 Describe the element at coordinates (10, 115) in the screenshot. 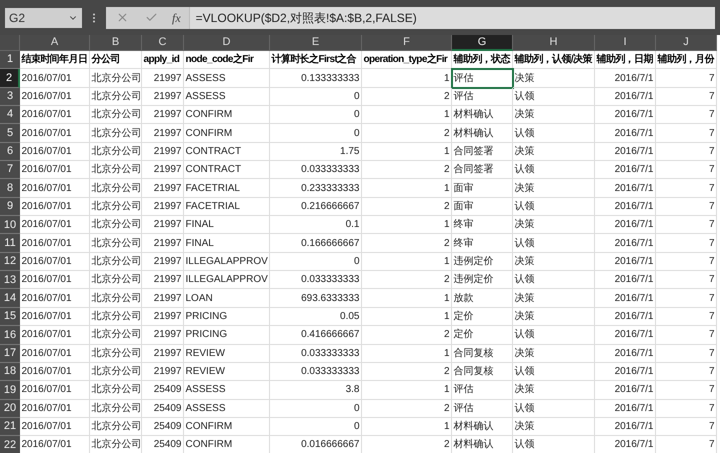

I see `row-header: 4` at that location.